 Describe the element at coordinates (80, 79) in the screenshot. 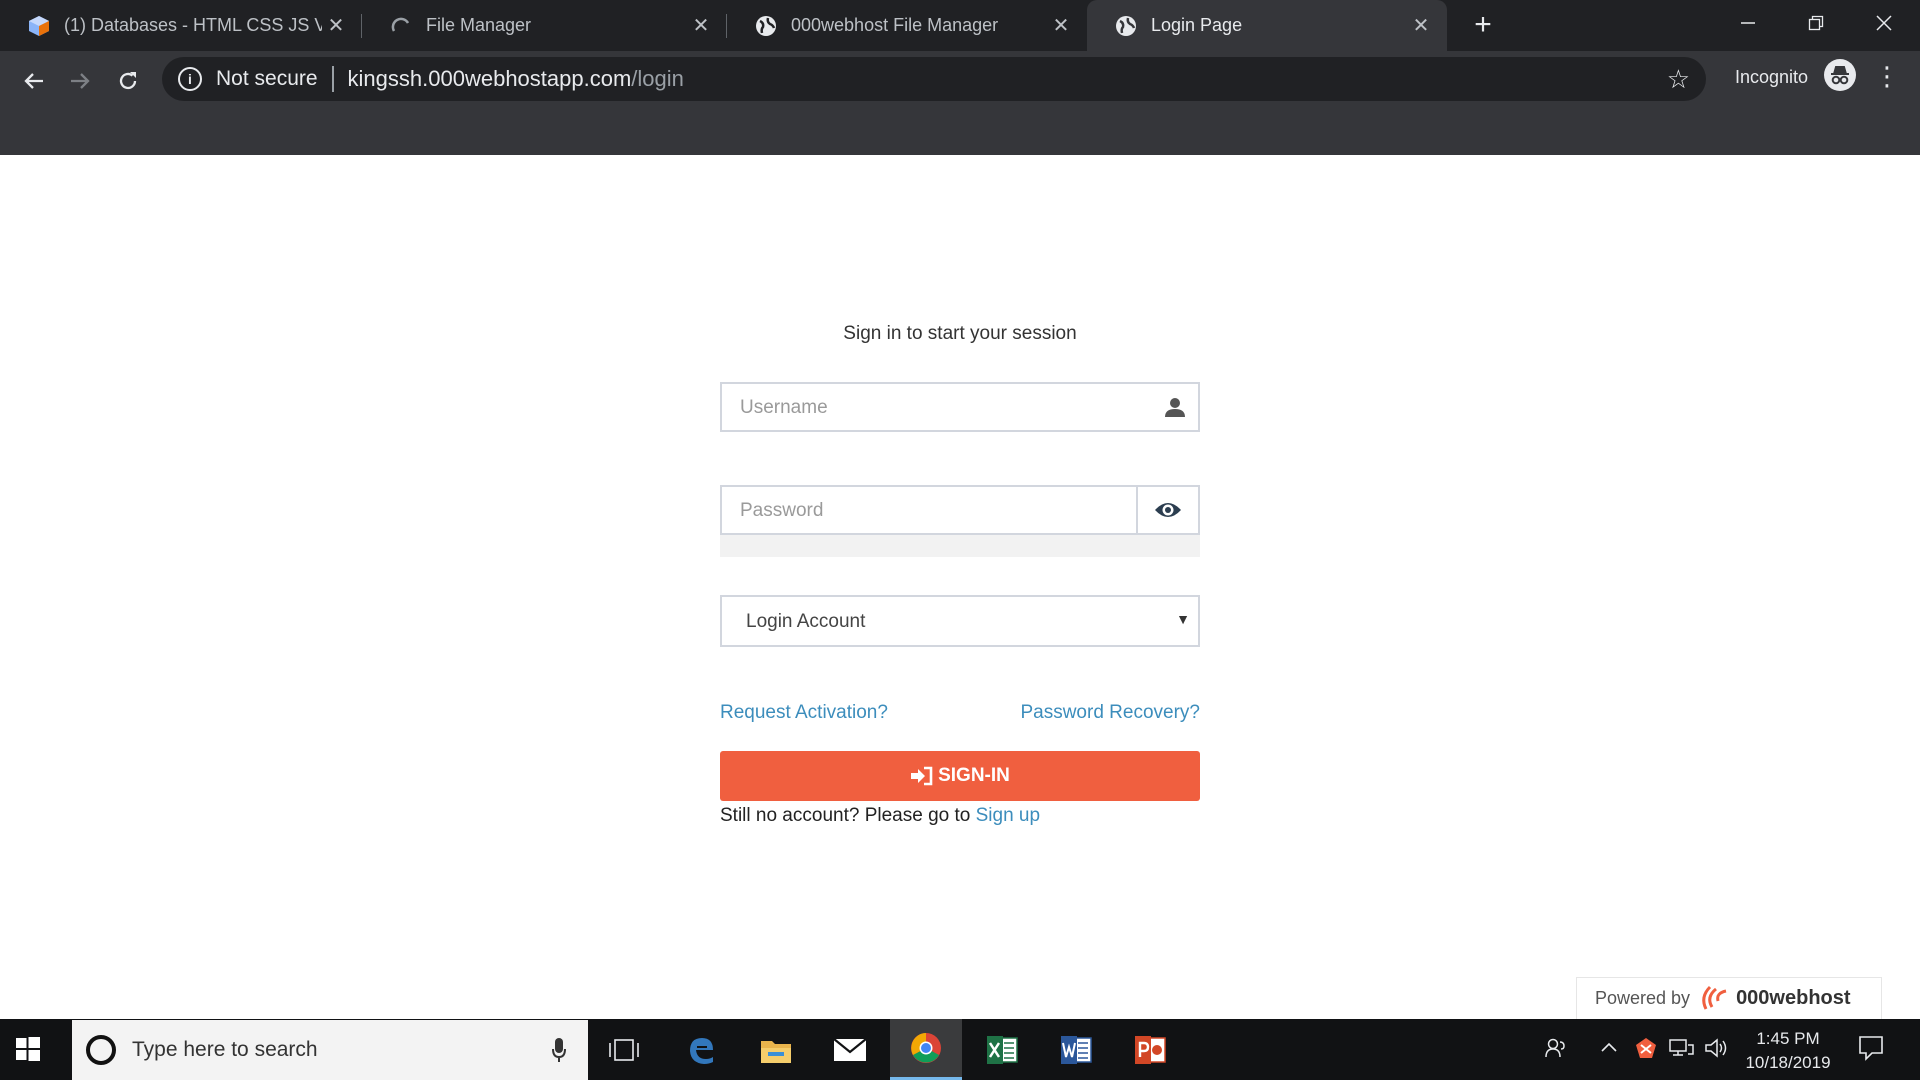

I see `forward-button` at that location.